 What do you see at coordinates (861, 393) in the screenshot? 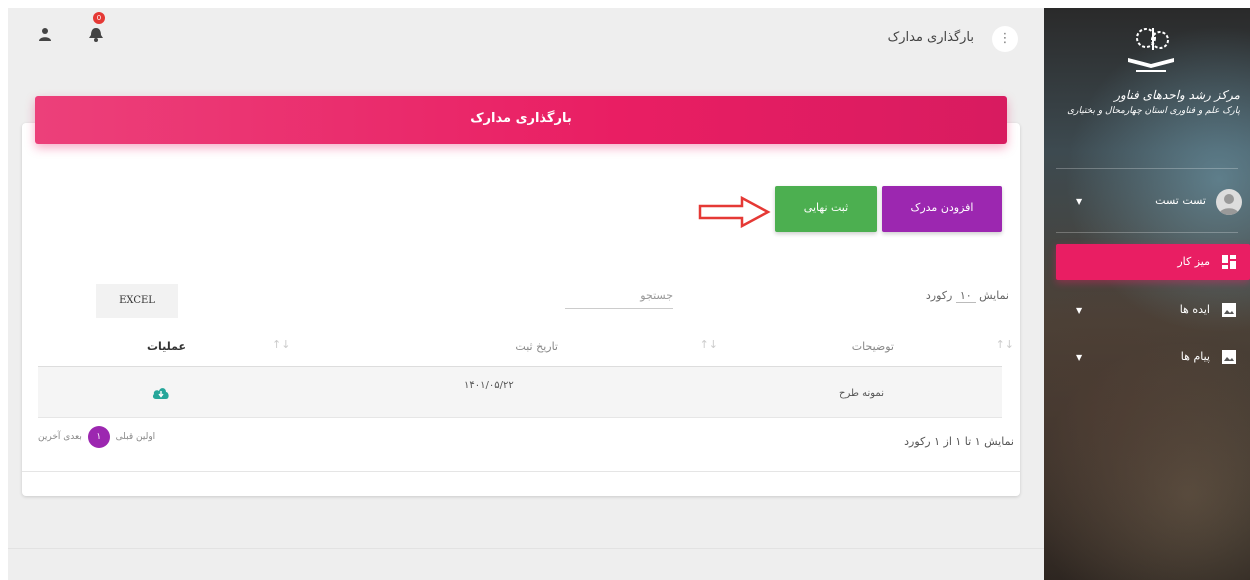
I see `row-description: نمونه طرح` at bounding box center [861, 393].